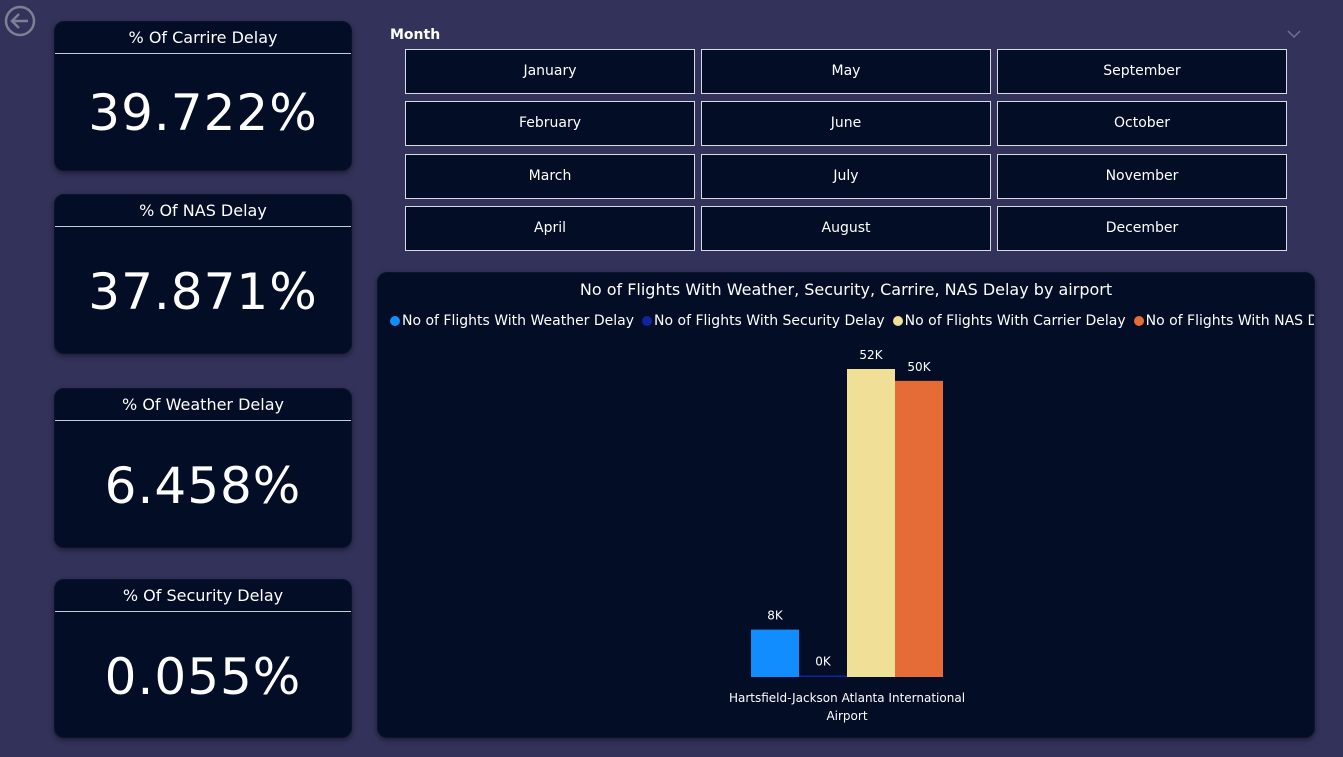 The height and width of the screenshot is (757, 1343). What do you see at coordinates (1138, 321) in the screenshot?
I see `legend-swatch-nas` at bounding box center [1138, 321].